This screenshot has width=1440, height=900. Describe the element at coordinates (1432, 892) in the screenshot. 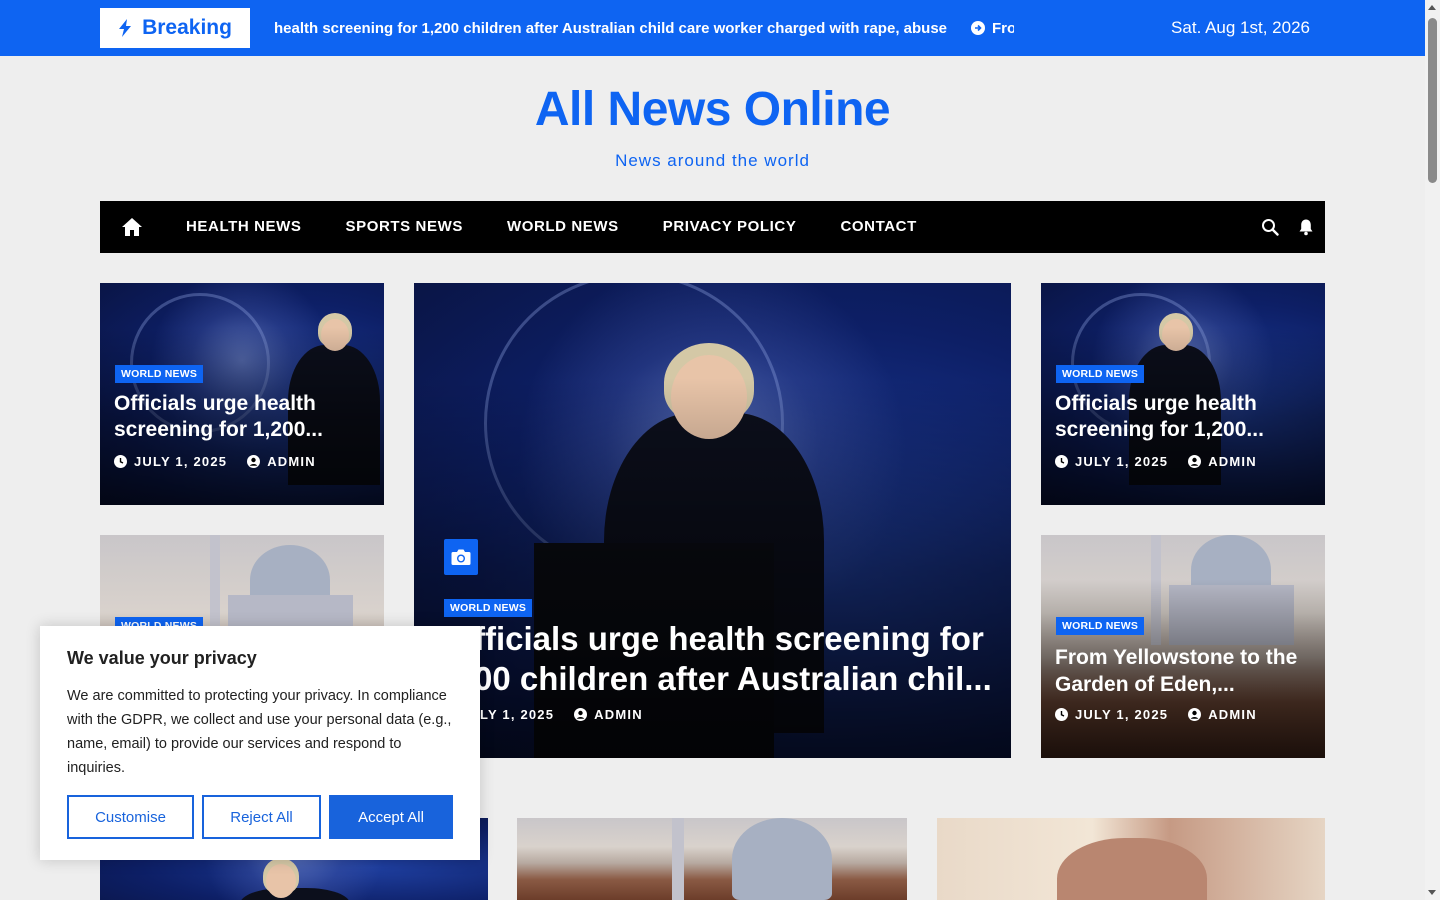

I see `scroll-down-arrow-icon` at that location.